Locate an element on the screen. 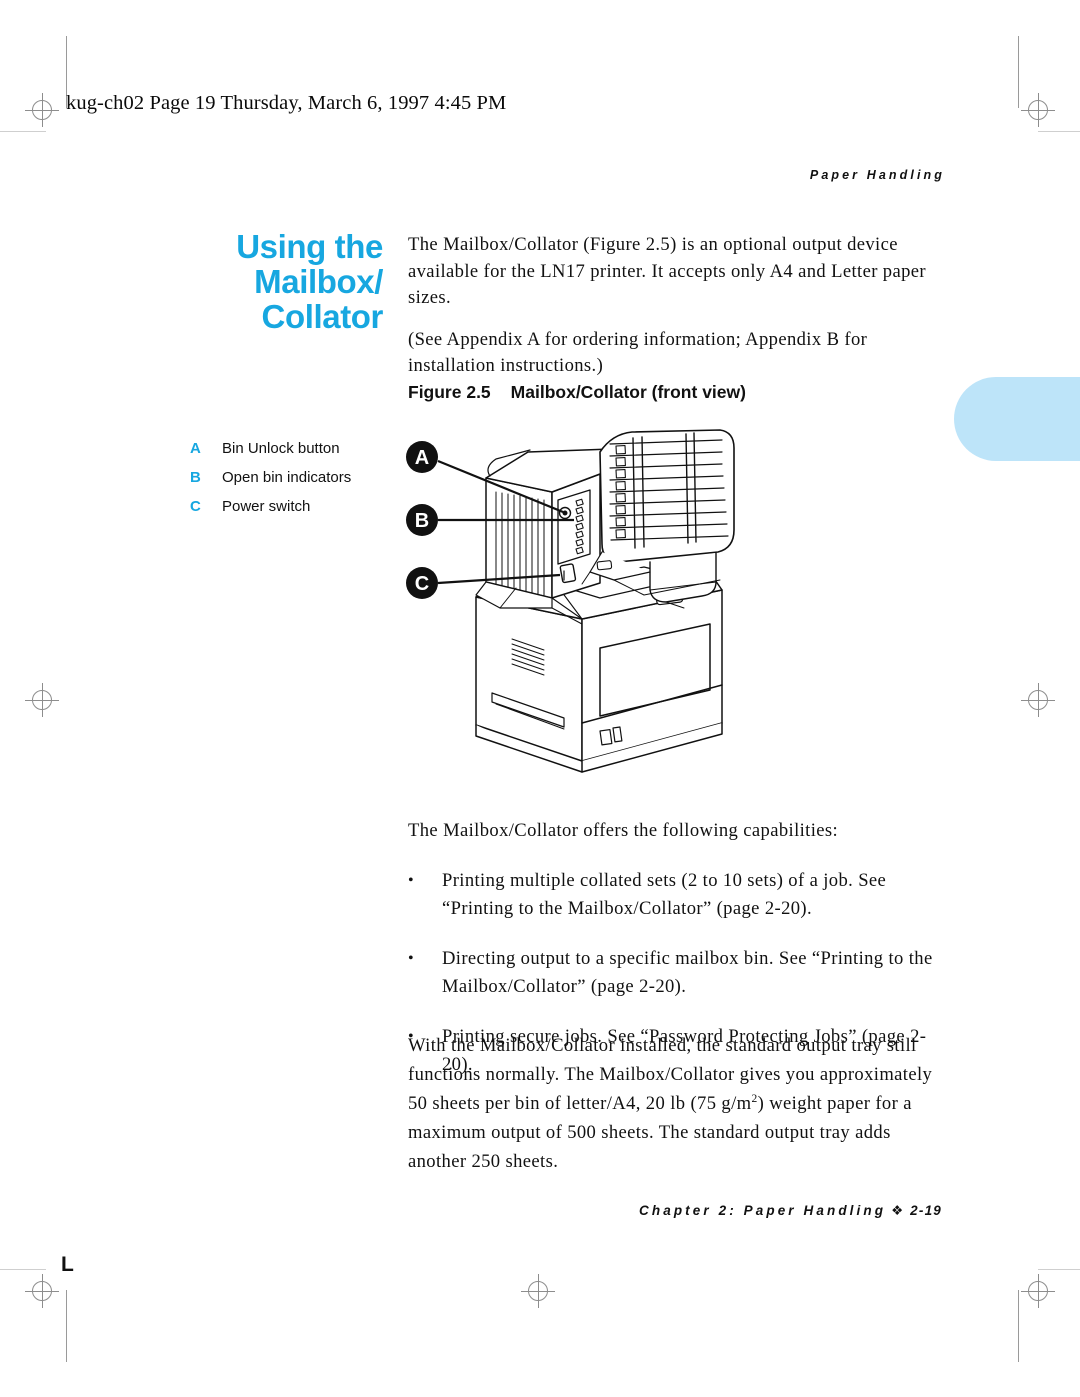 The width and height of the screenshot is (1080, 1397). thumb-tab is located at coordinates (1017, 419).